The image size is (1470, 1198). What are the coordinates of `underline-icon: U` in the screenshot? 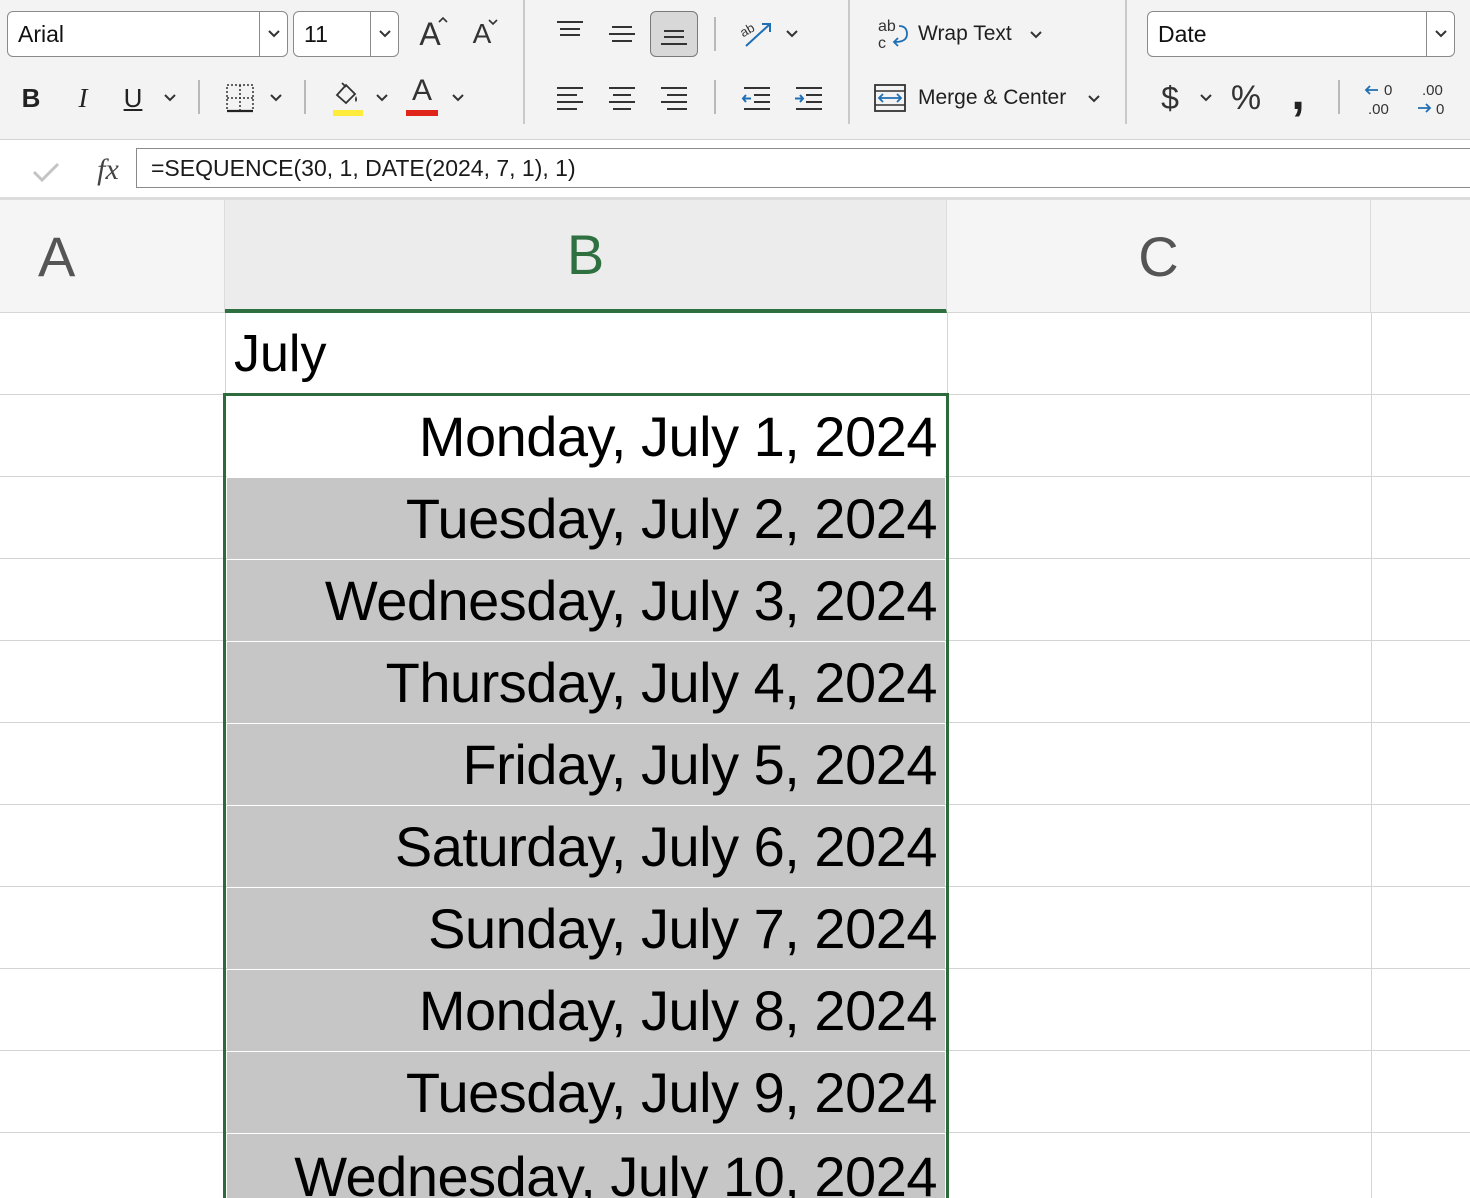 It's located at (133, 97).